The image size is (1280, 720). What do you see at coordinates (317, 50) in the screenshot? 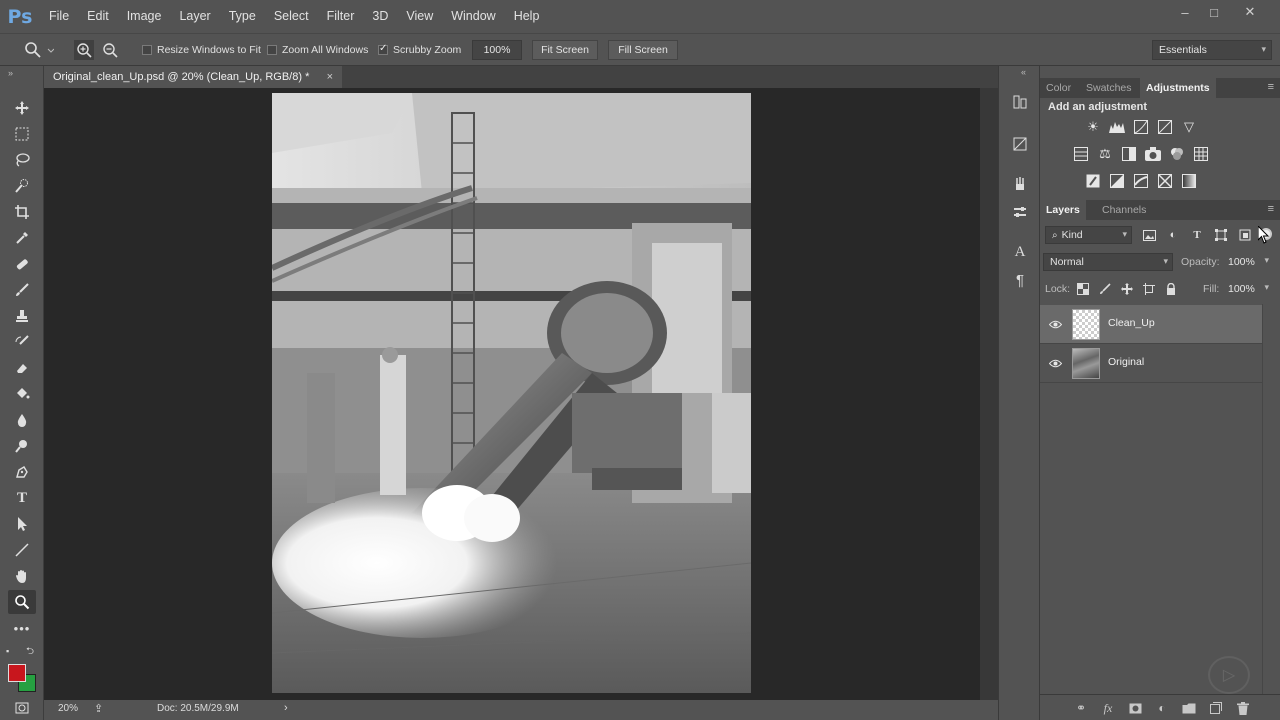
I see `zoom-all-windows-checkbox: Zoom All Windows` at bounding box center [317, 50].